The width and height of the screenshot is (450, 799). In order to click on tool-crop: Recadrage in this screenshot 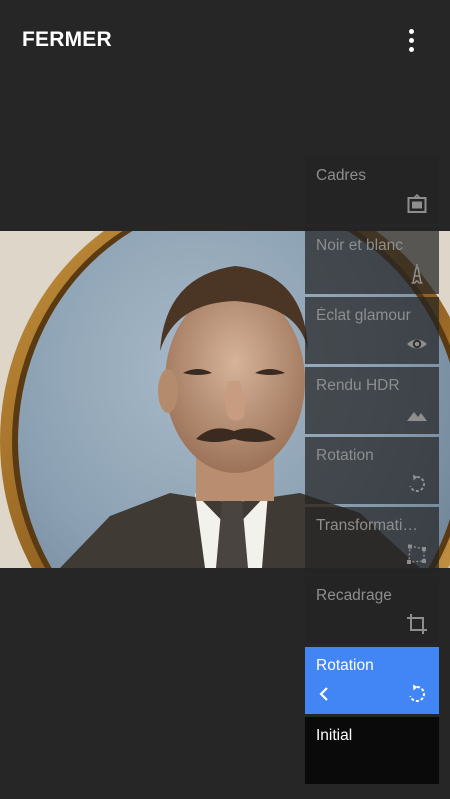, I will do `click(372, 610)`.